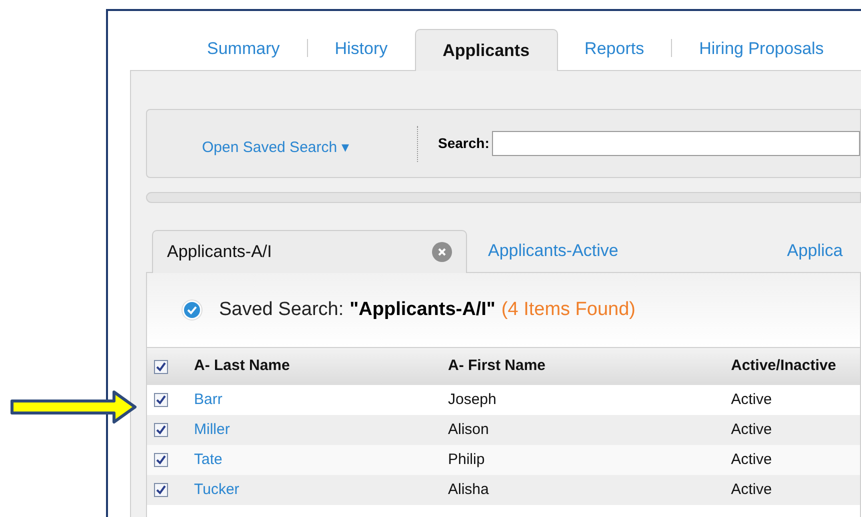  I want to click on nav-tab: Reports, so click(615, 49).